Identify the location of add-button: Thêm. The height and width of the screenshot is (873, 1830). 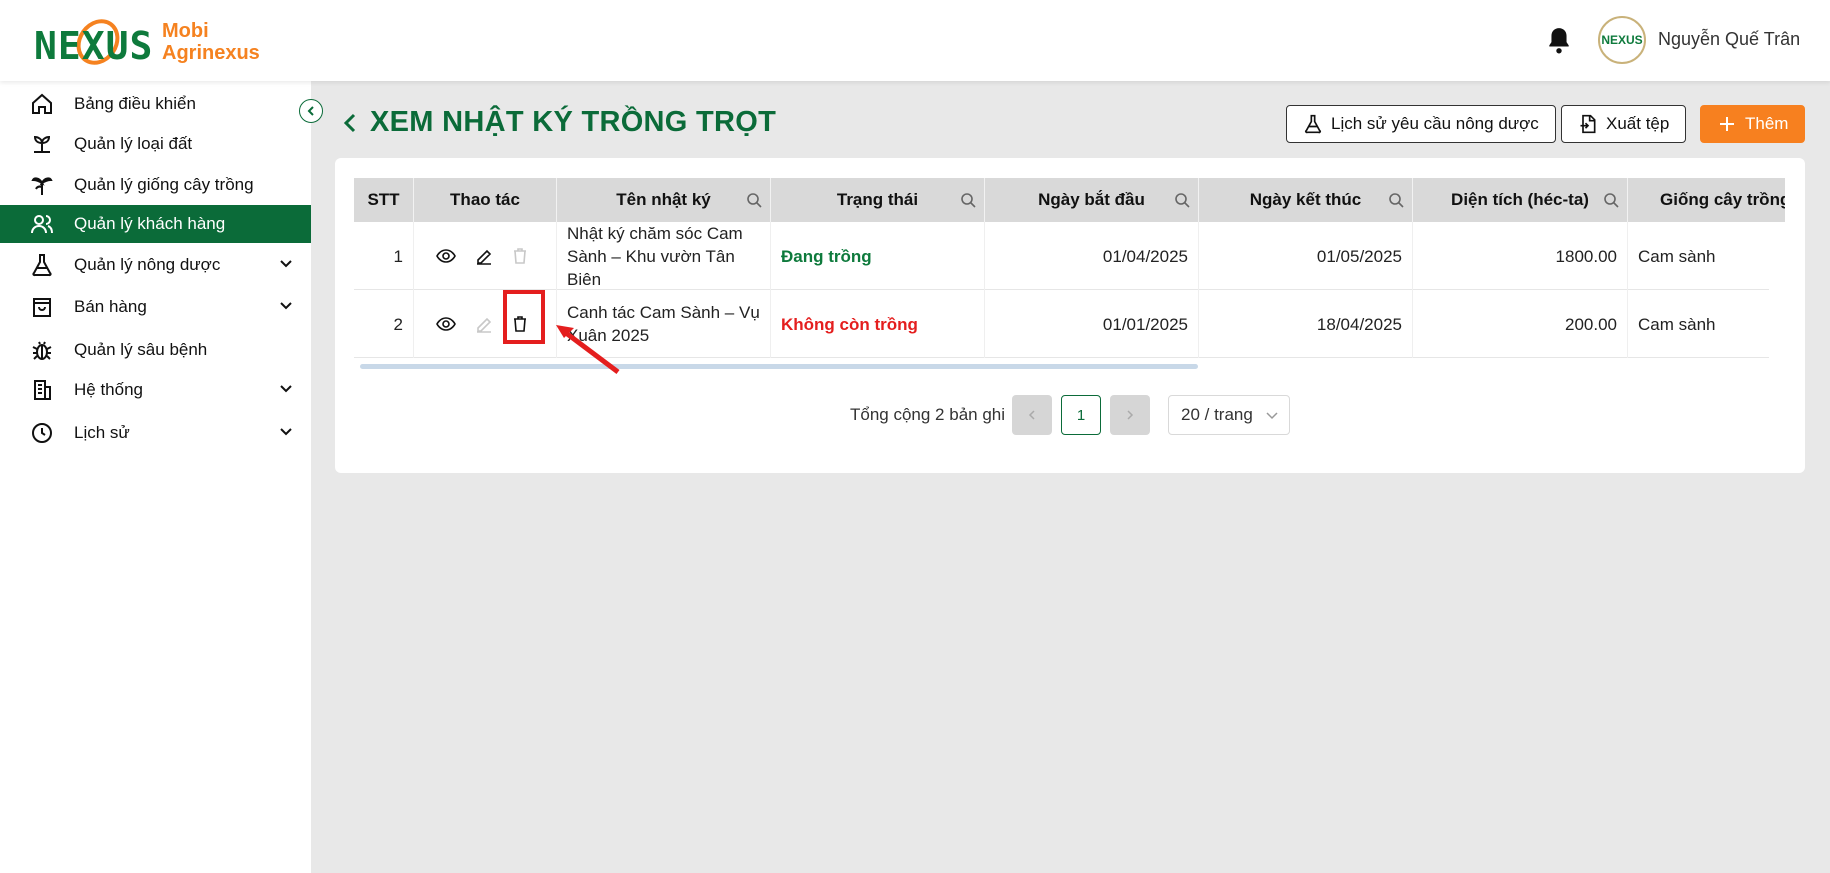
(1753, 124).